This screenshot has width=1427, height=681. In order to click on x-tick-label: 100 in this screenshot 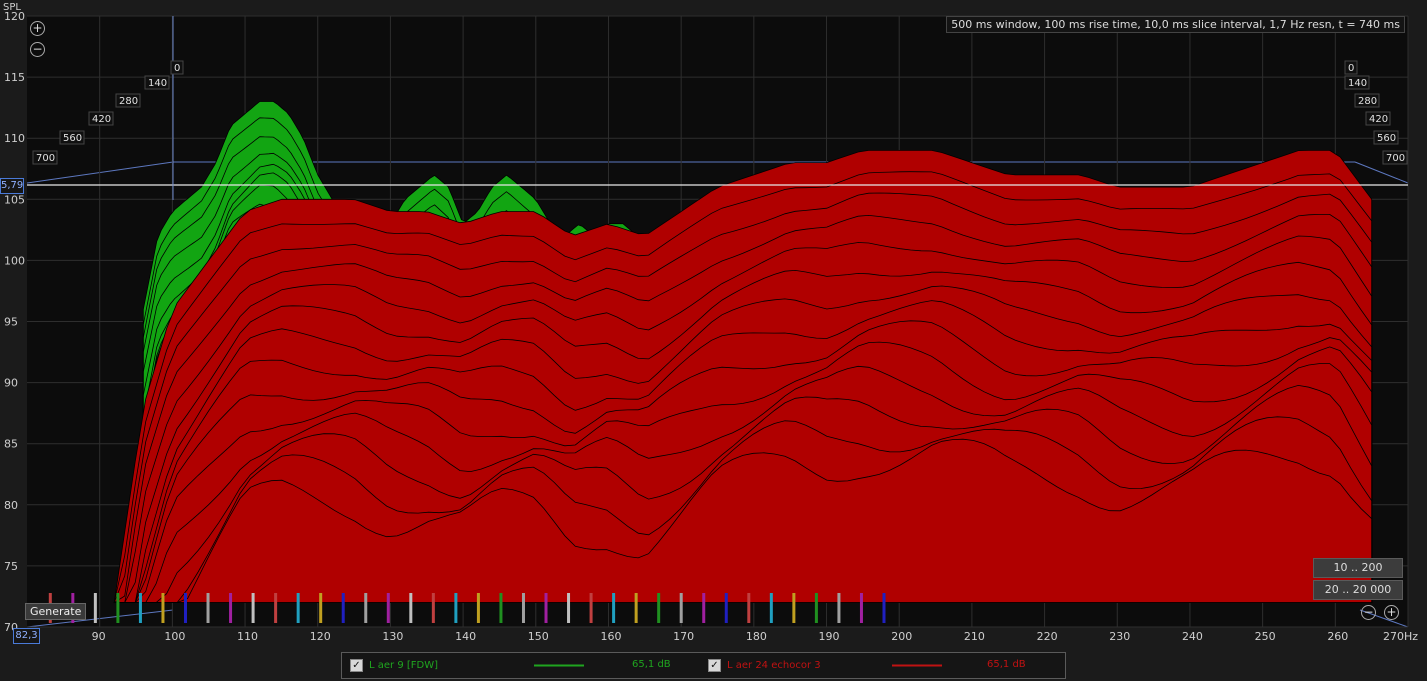, I will do `click(174, 636)`.